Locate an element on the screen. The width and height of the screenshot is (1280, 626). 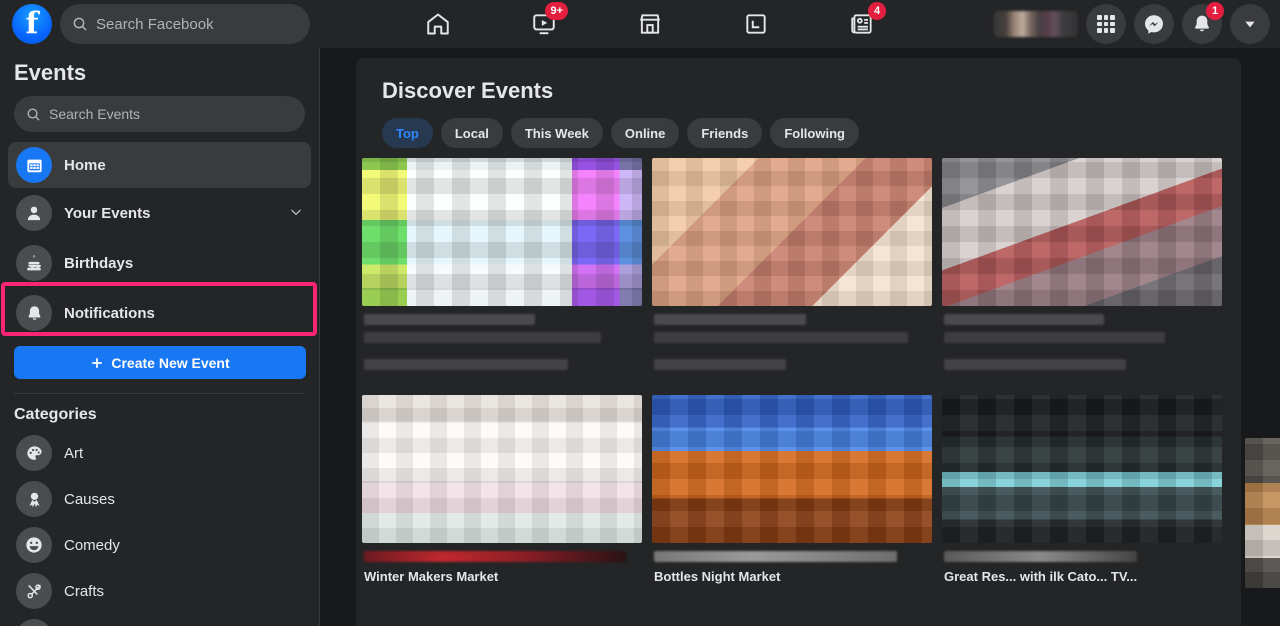
messenger-button is located at coordinates (1154, 24).